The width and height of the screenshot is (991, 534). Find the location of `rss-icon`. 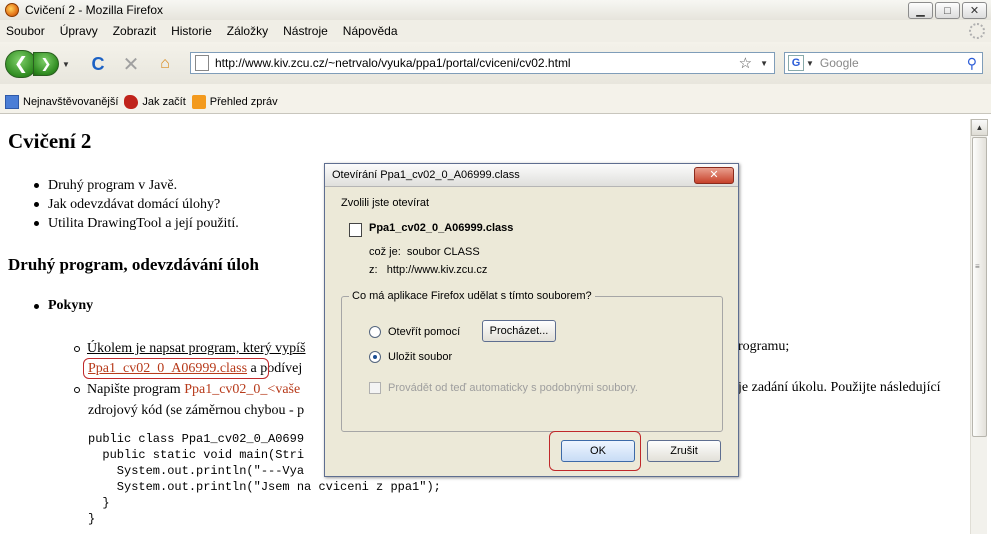

rss-icon is located at coordinates (198, 101).